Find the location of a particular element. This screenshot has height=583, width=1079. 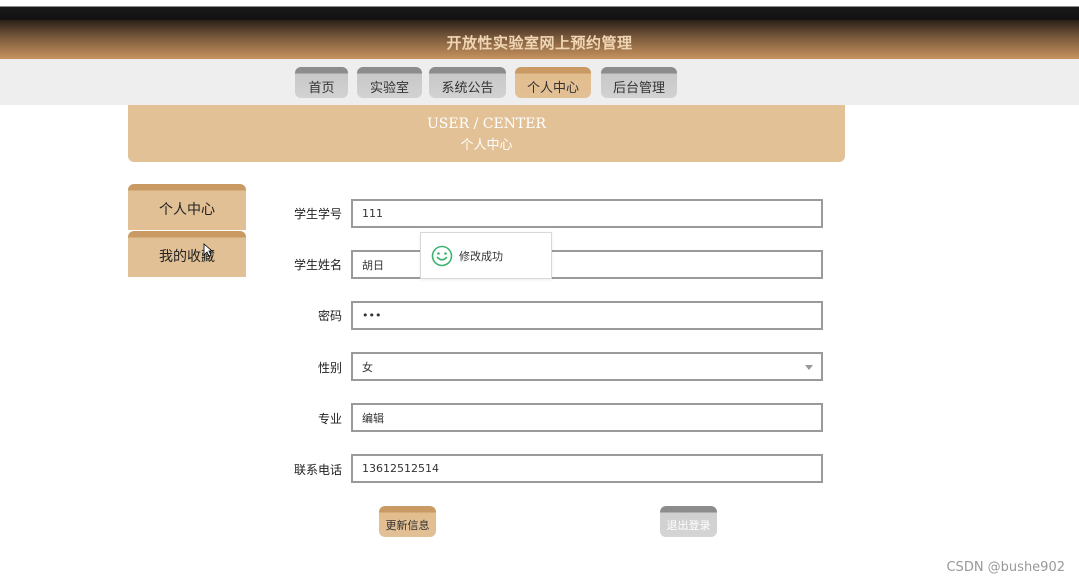

gender-label: 性别 is located at coordinates (329, 368).